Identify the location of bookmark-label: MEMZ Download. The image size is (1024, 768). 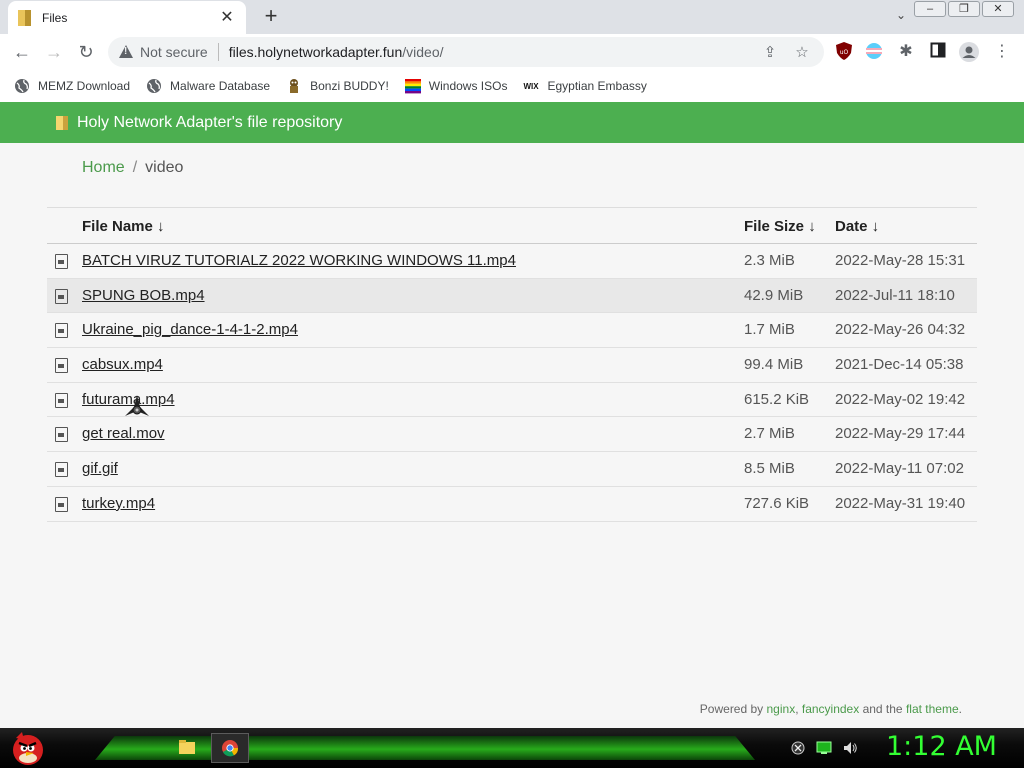
(84, 86).